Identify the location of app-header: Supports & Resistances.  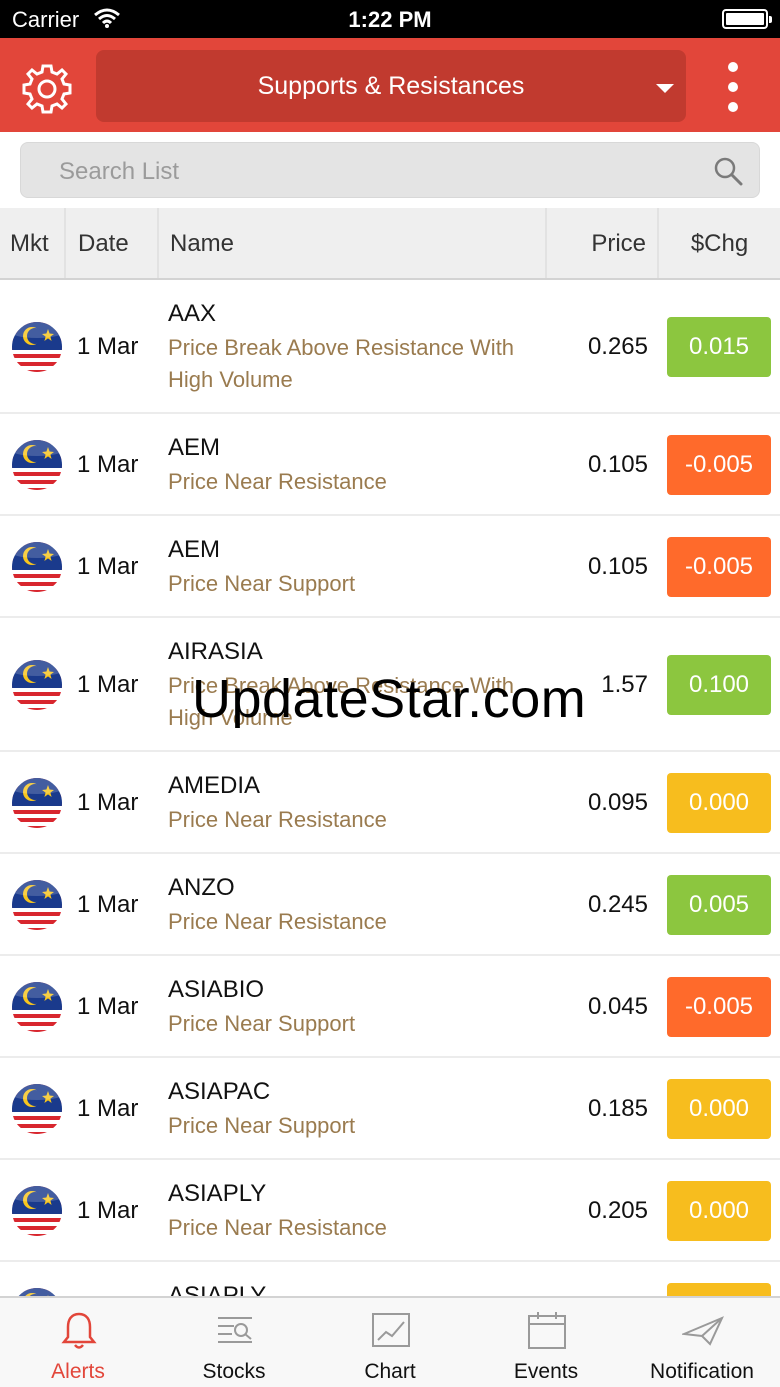
(390, 85).